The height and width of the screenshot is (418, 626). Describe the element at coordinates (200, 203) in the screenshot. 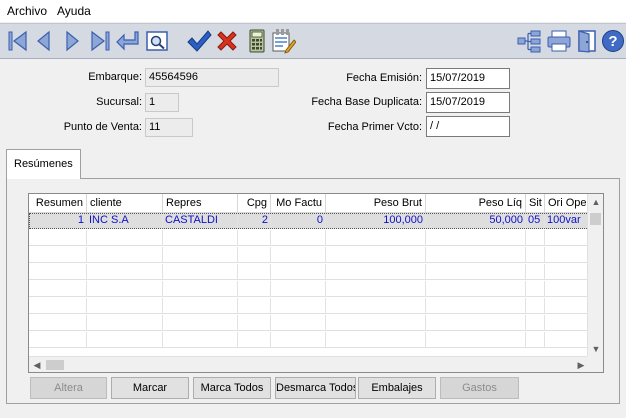

I see `col-repres: Repres` at that location.